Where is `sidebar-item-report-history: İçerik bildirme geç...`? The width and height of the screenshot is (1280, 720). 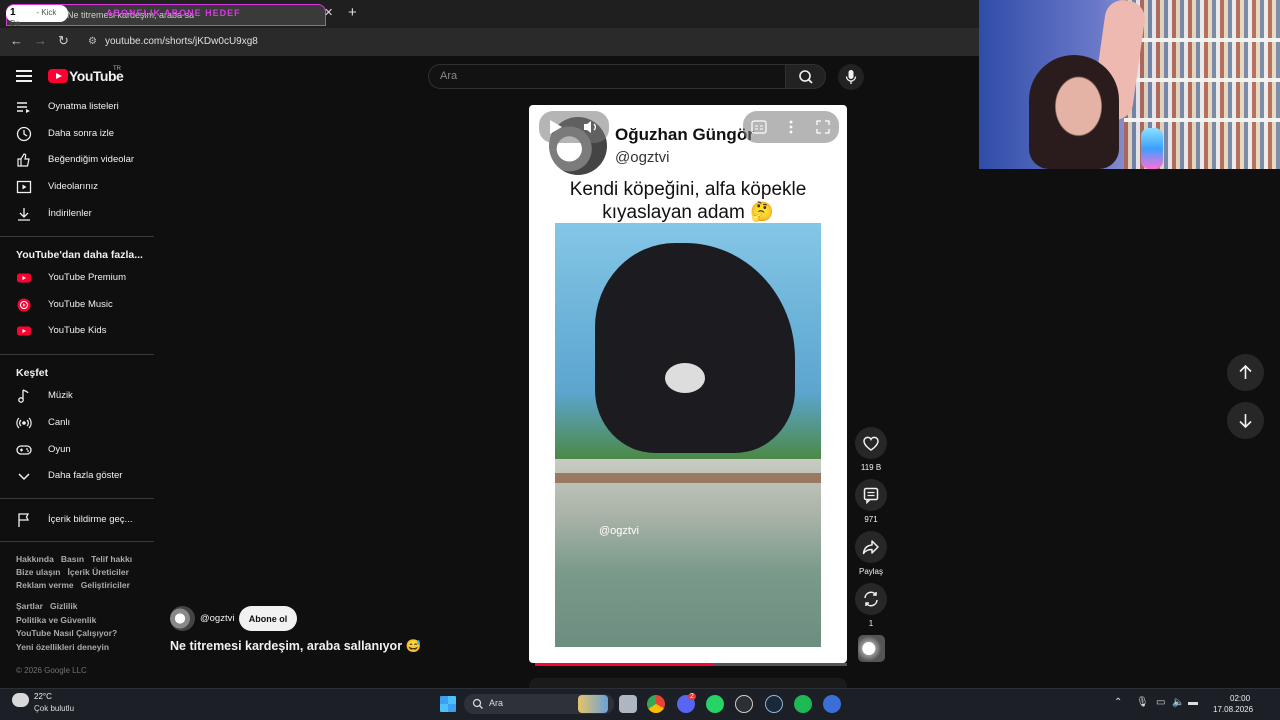 sidebar-item-report-history: İçerik bildirme geç... is located at coordinates (75, 520).